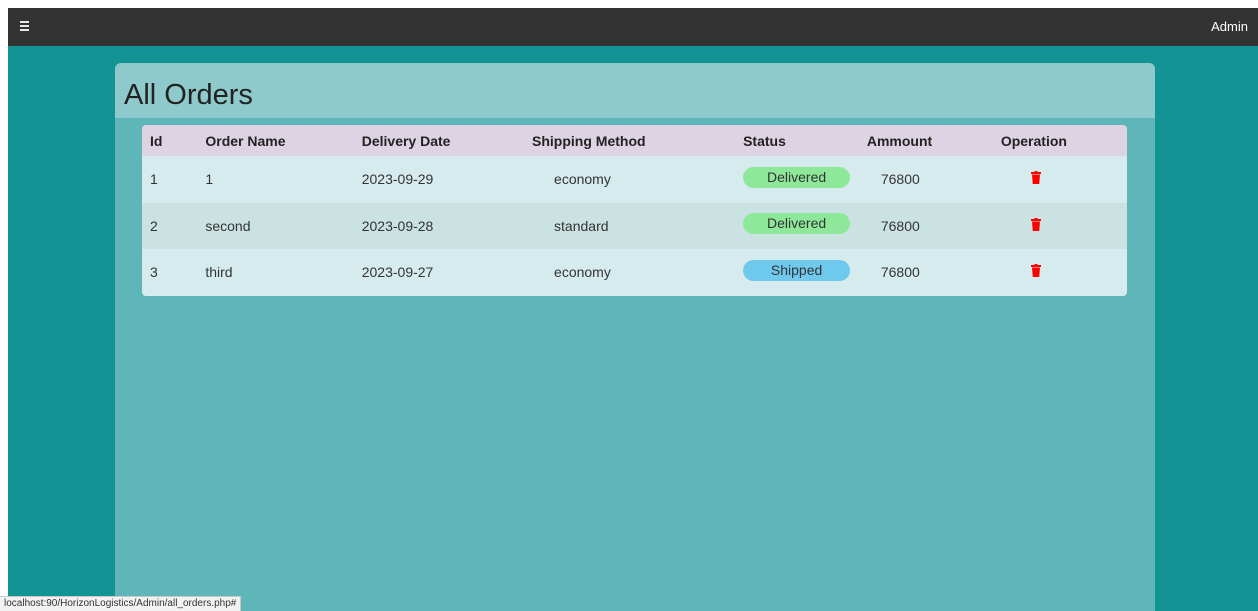  What do you see at coordinates (797, 270) in the screenshot?
I see `status-badge: Shipped` at bounding box center [797, 270].